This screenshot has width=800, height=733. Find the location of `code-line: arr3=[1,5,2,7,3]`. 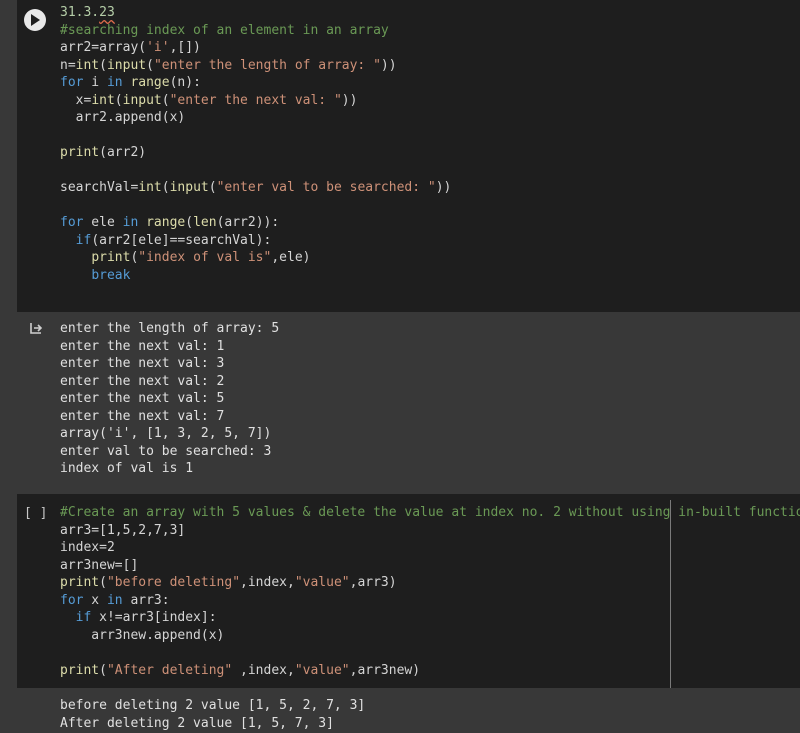

code-line: arr3=[1,5,2,7,3] is located at coordinates (122, 530).